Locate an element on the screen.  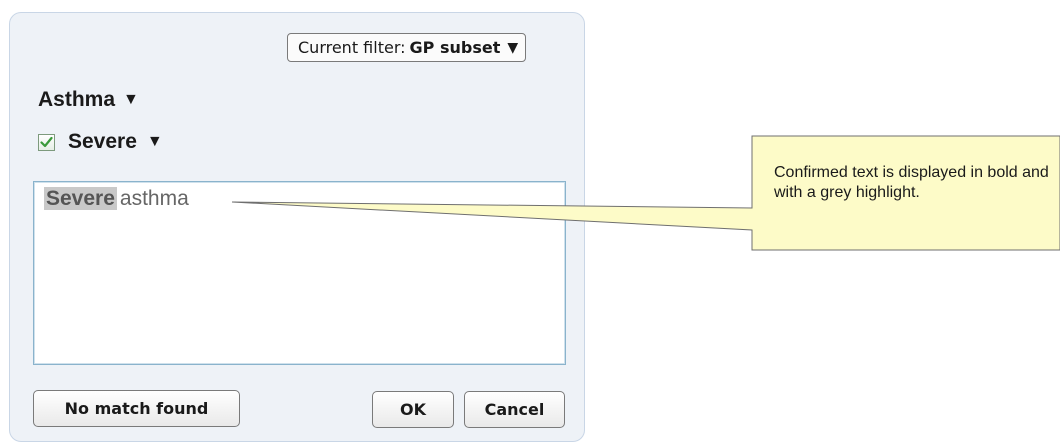
ok-button: OK is located at coordinates (413, 409).